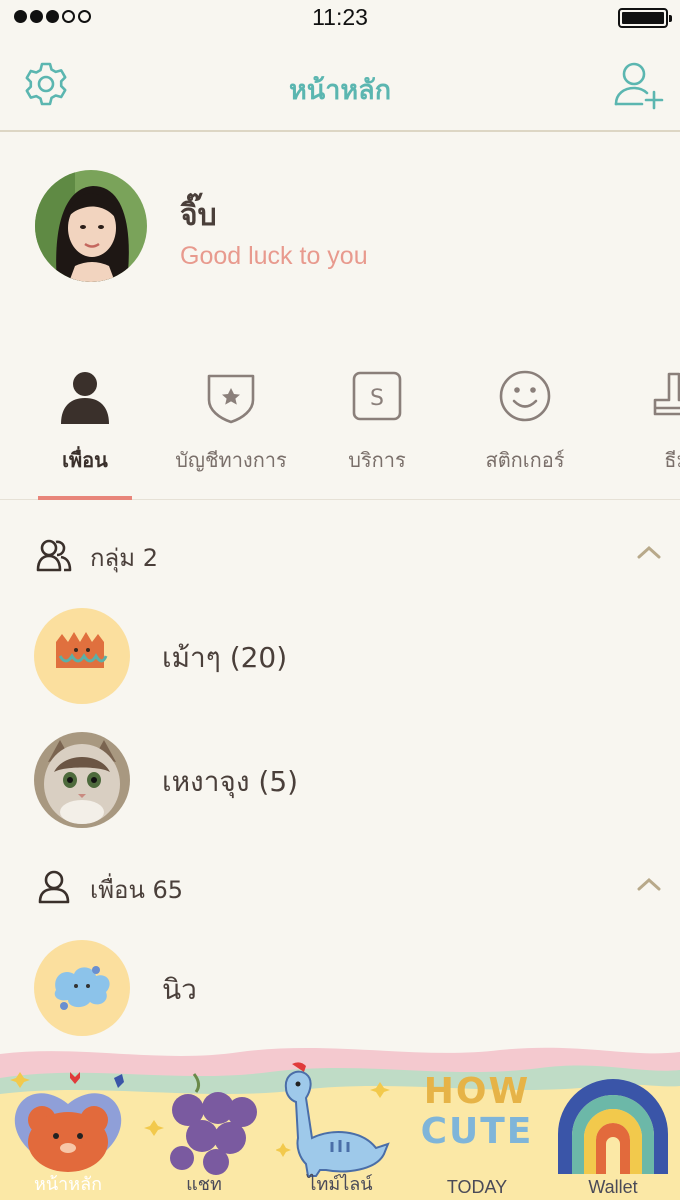 This screenshot has height=1200, width=680. I want to click on profile-status-message: Good luck to you, so click(274, 256).